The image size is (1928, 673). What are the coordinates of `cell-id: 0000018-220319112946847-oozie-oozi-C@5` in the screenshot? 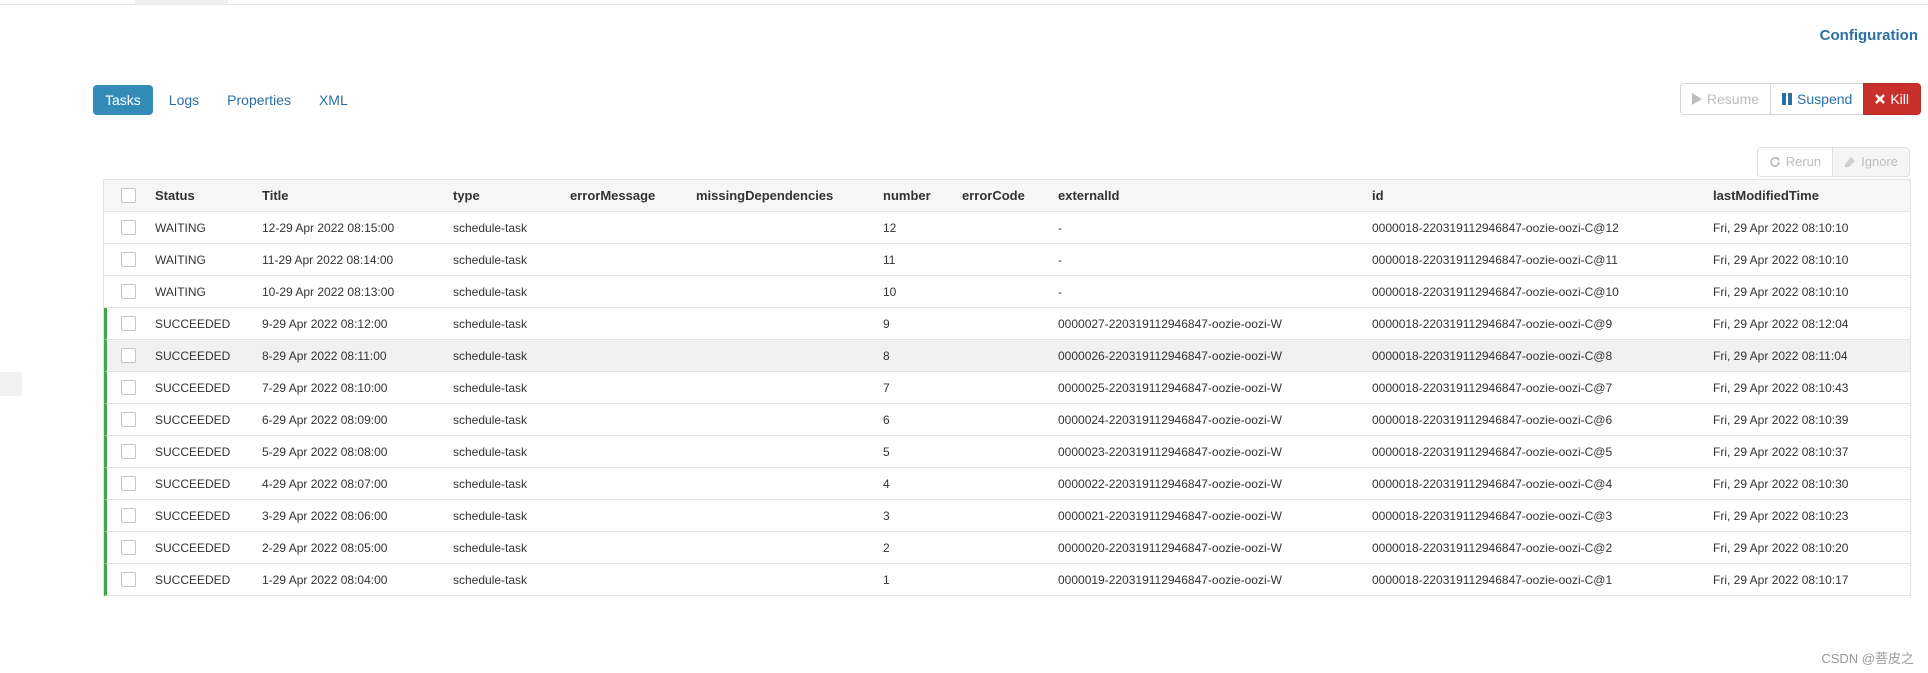 It's located at (1492, 452).